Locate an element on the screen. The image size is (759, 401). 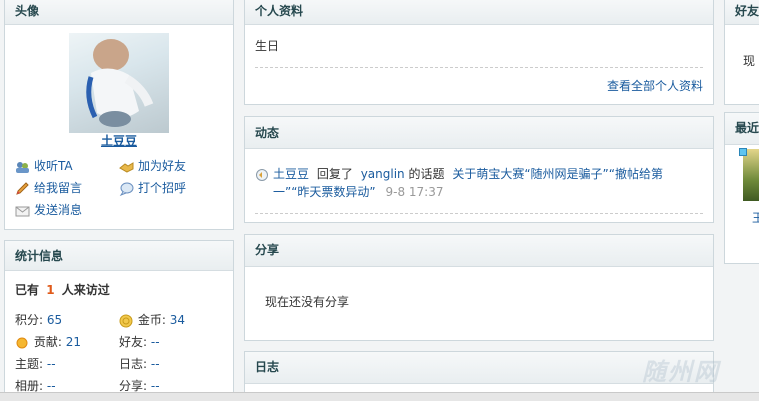
stat-contribution: 贡献: 21 is located at coordinates (48, 341).